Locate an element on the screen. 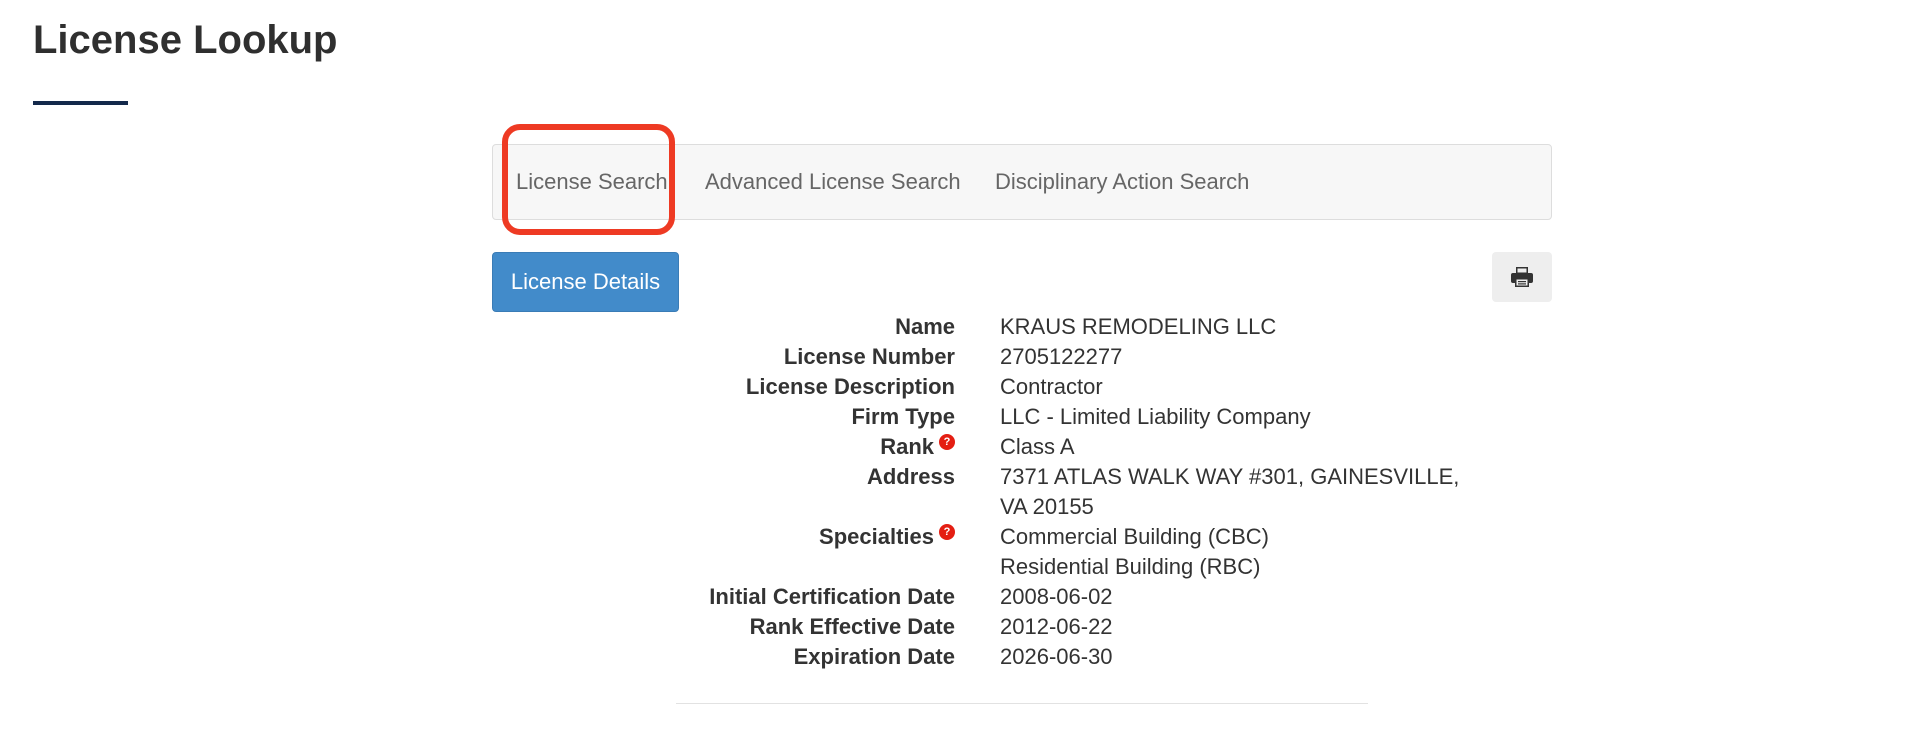  printer-icon is located at coordinates (1522, 277).